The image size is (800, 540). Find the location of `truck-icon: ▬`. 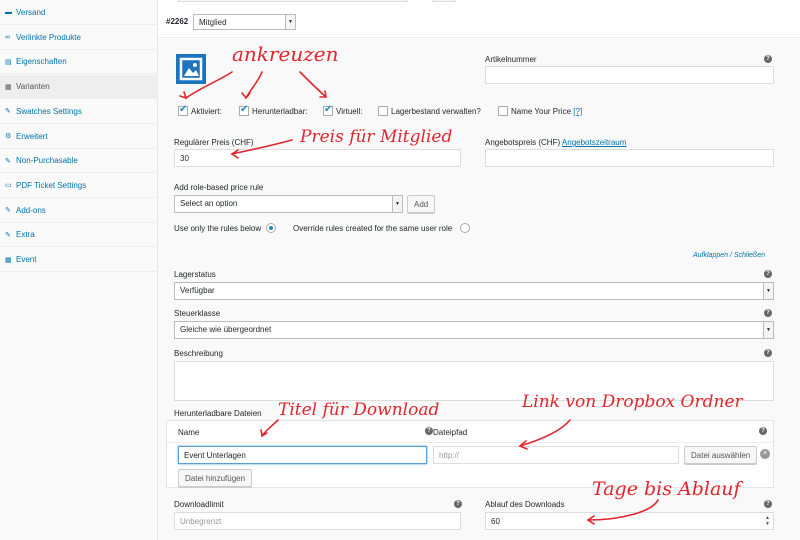

truck-icon: ▬ is located at coordinates (8, 12).